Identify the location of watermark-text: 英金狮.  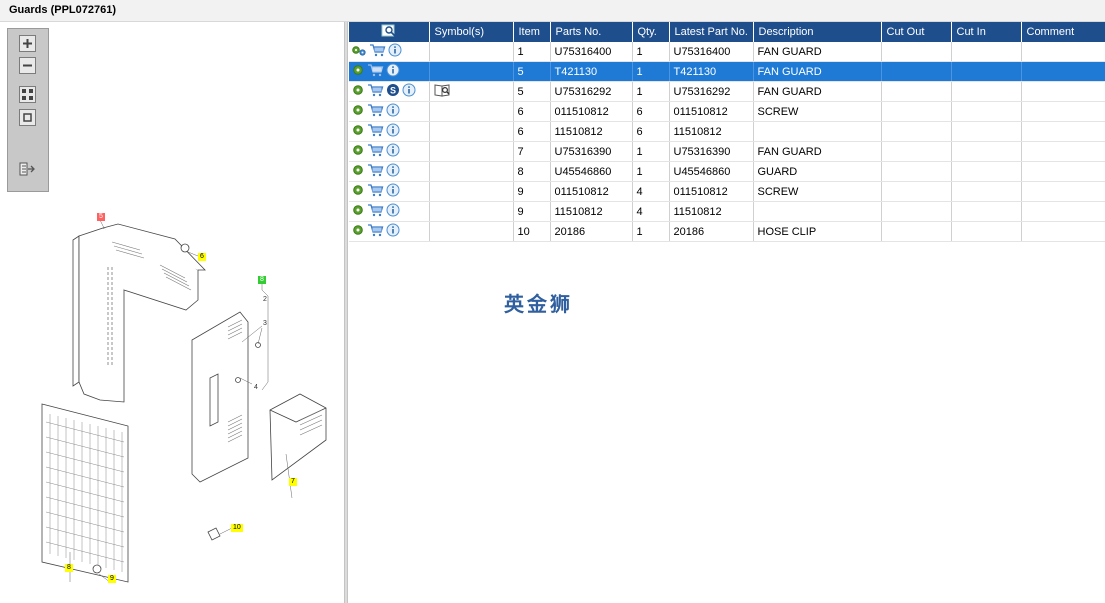
(538, 304).